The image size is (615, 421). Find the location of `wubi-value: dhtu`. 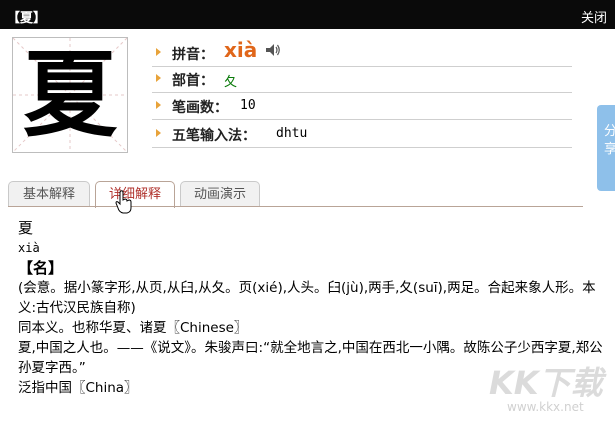

wubi-value: dhtu is located at coordinates (292, 133).